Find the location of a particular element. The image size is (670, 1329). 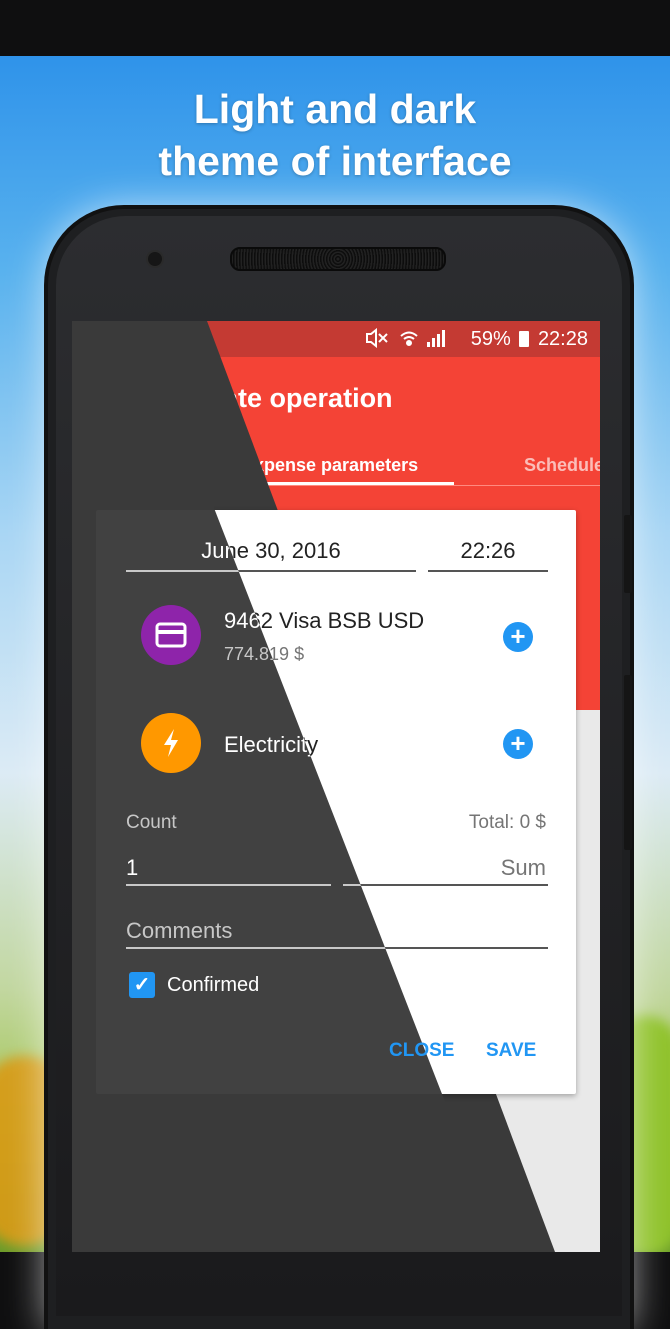

phone-power-button is located at coordinates (628, 554).